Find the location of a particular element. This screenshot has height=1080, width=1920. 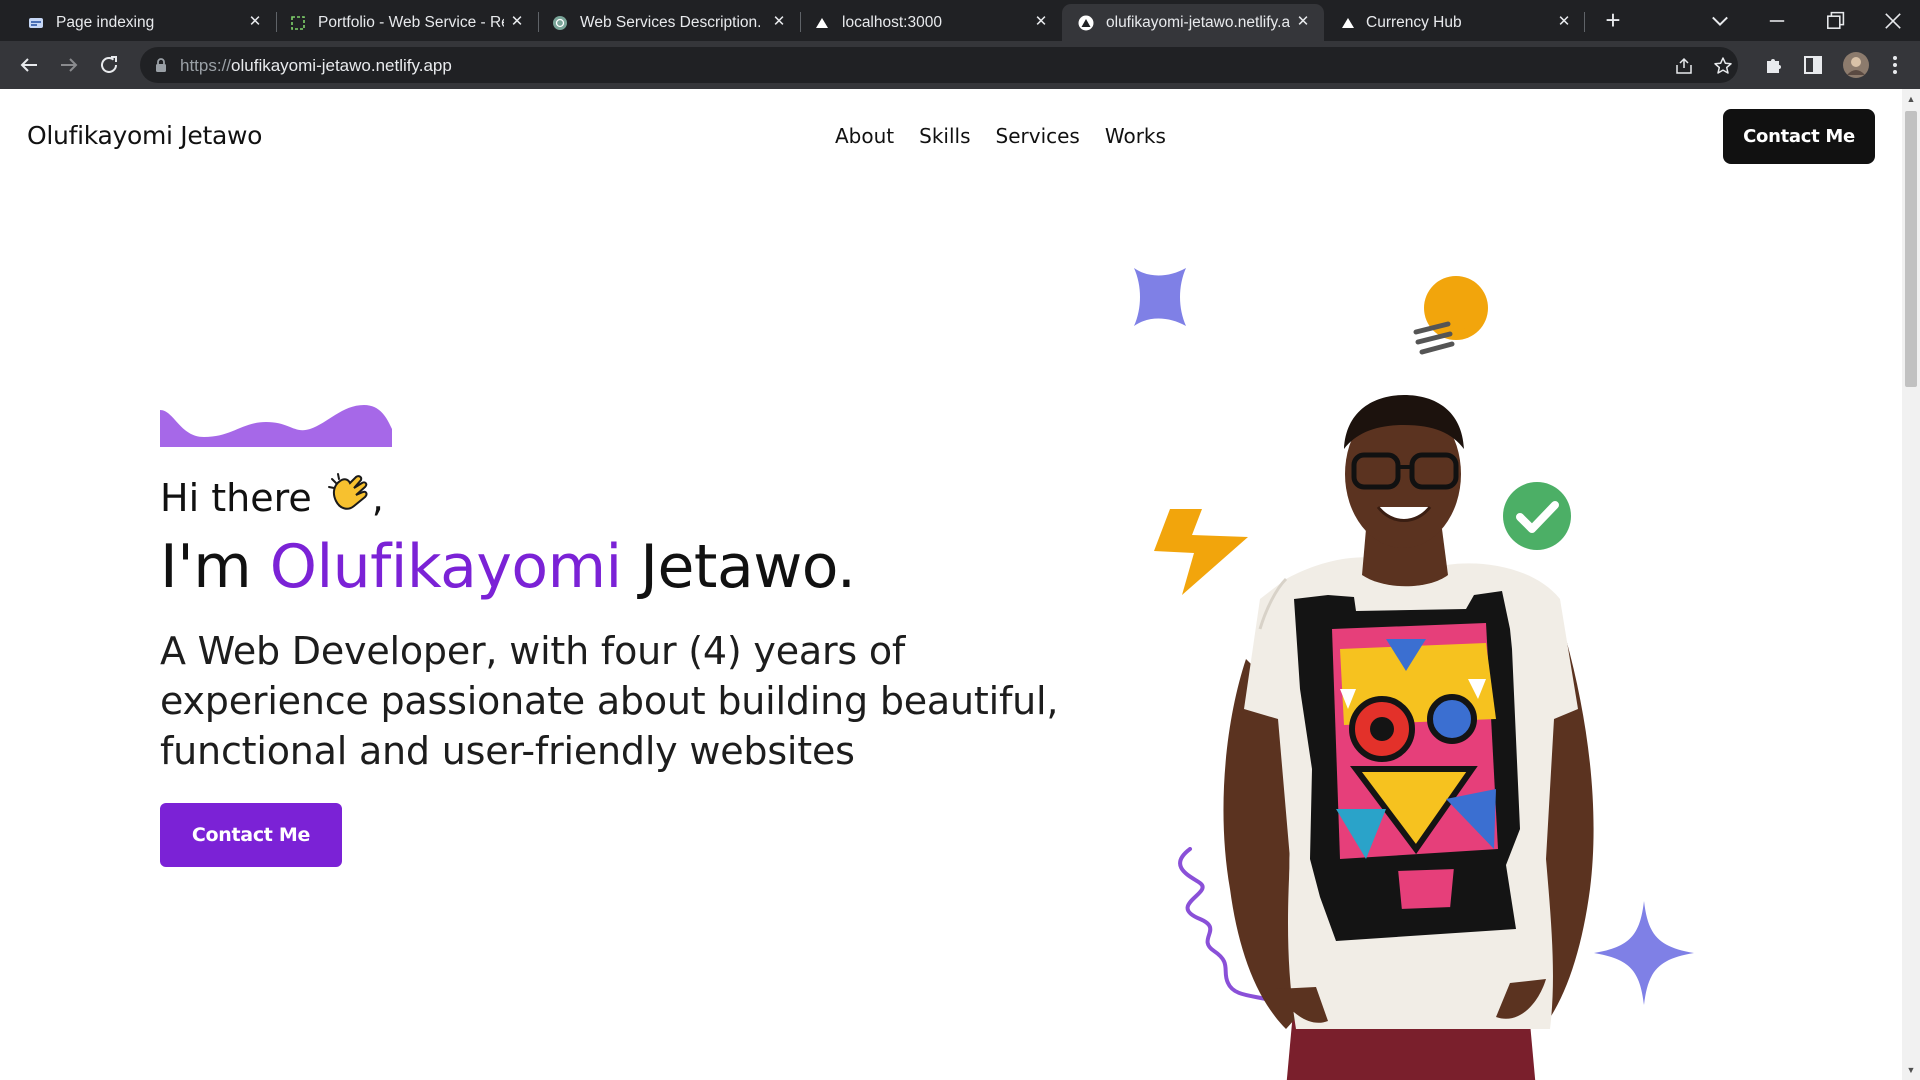

url-scheme: https:// is located at coordinates (206, 65).